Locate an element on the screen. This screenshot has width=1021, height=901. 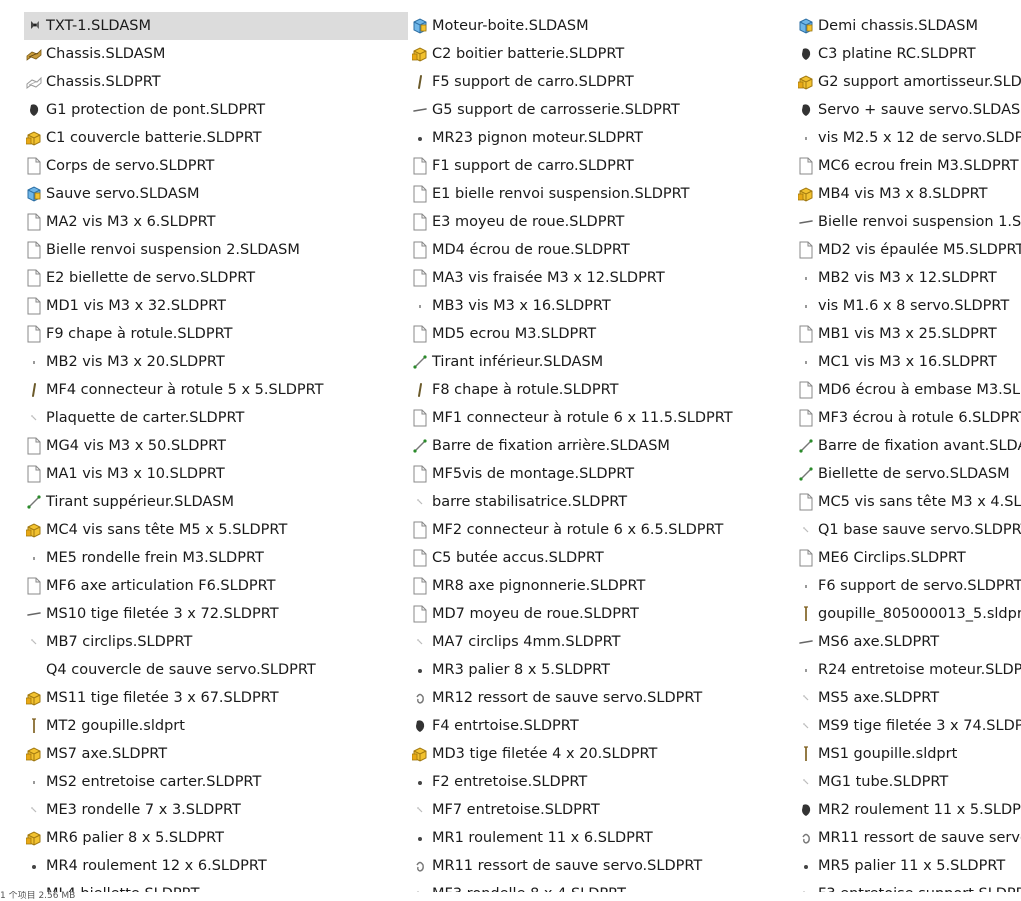
file-item: E1 bielle renvoi suspension.SLDPRT is located at coordinates (602, 194).